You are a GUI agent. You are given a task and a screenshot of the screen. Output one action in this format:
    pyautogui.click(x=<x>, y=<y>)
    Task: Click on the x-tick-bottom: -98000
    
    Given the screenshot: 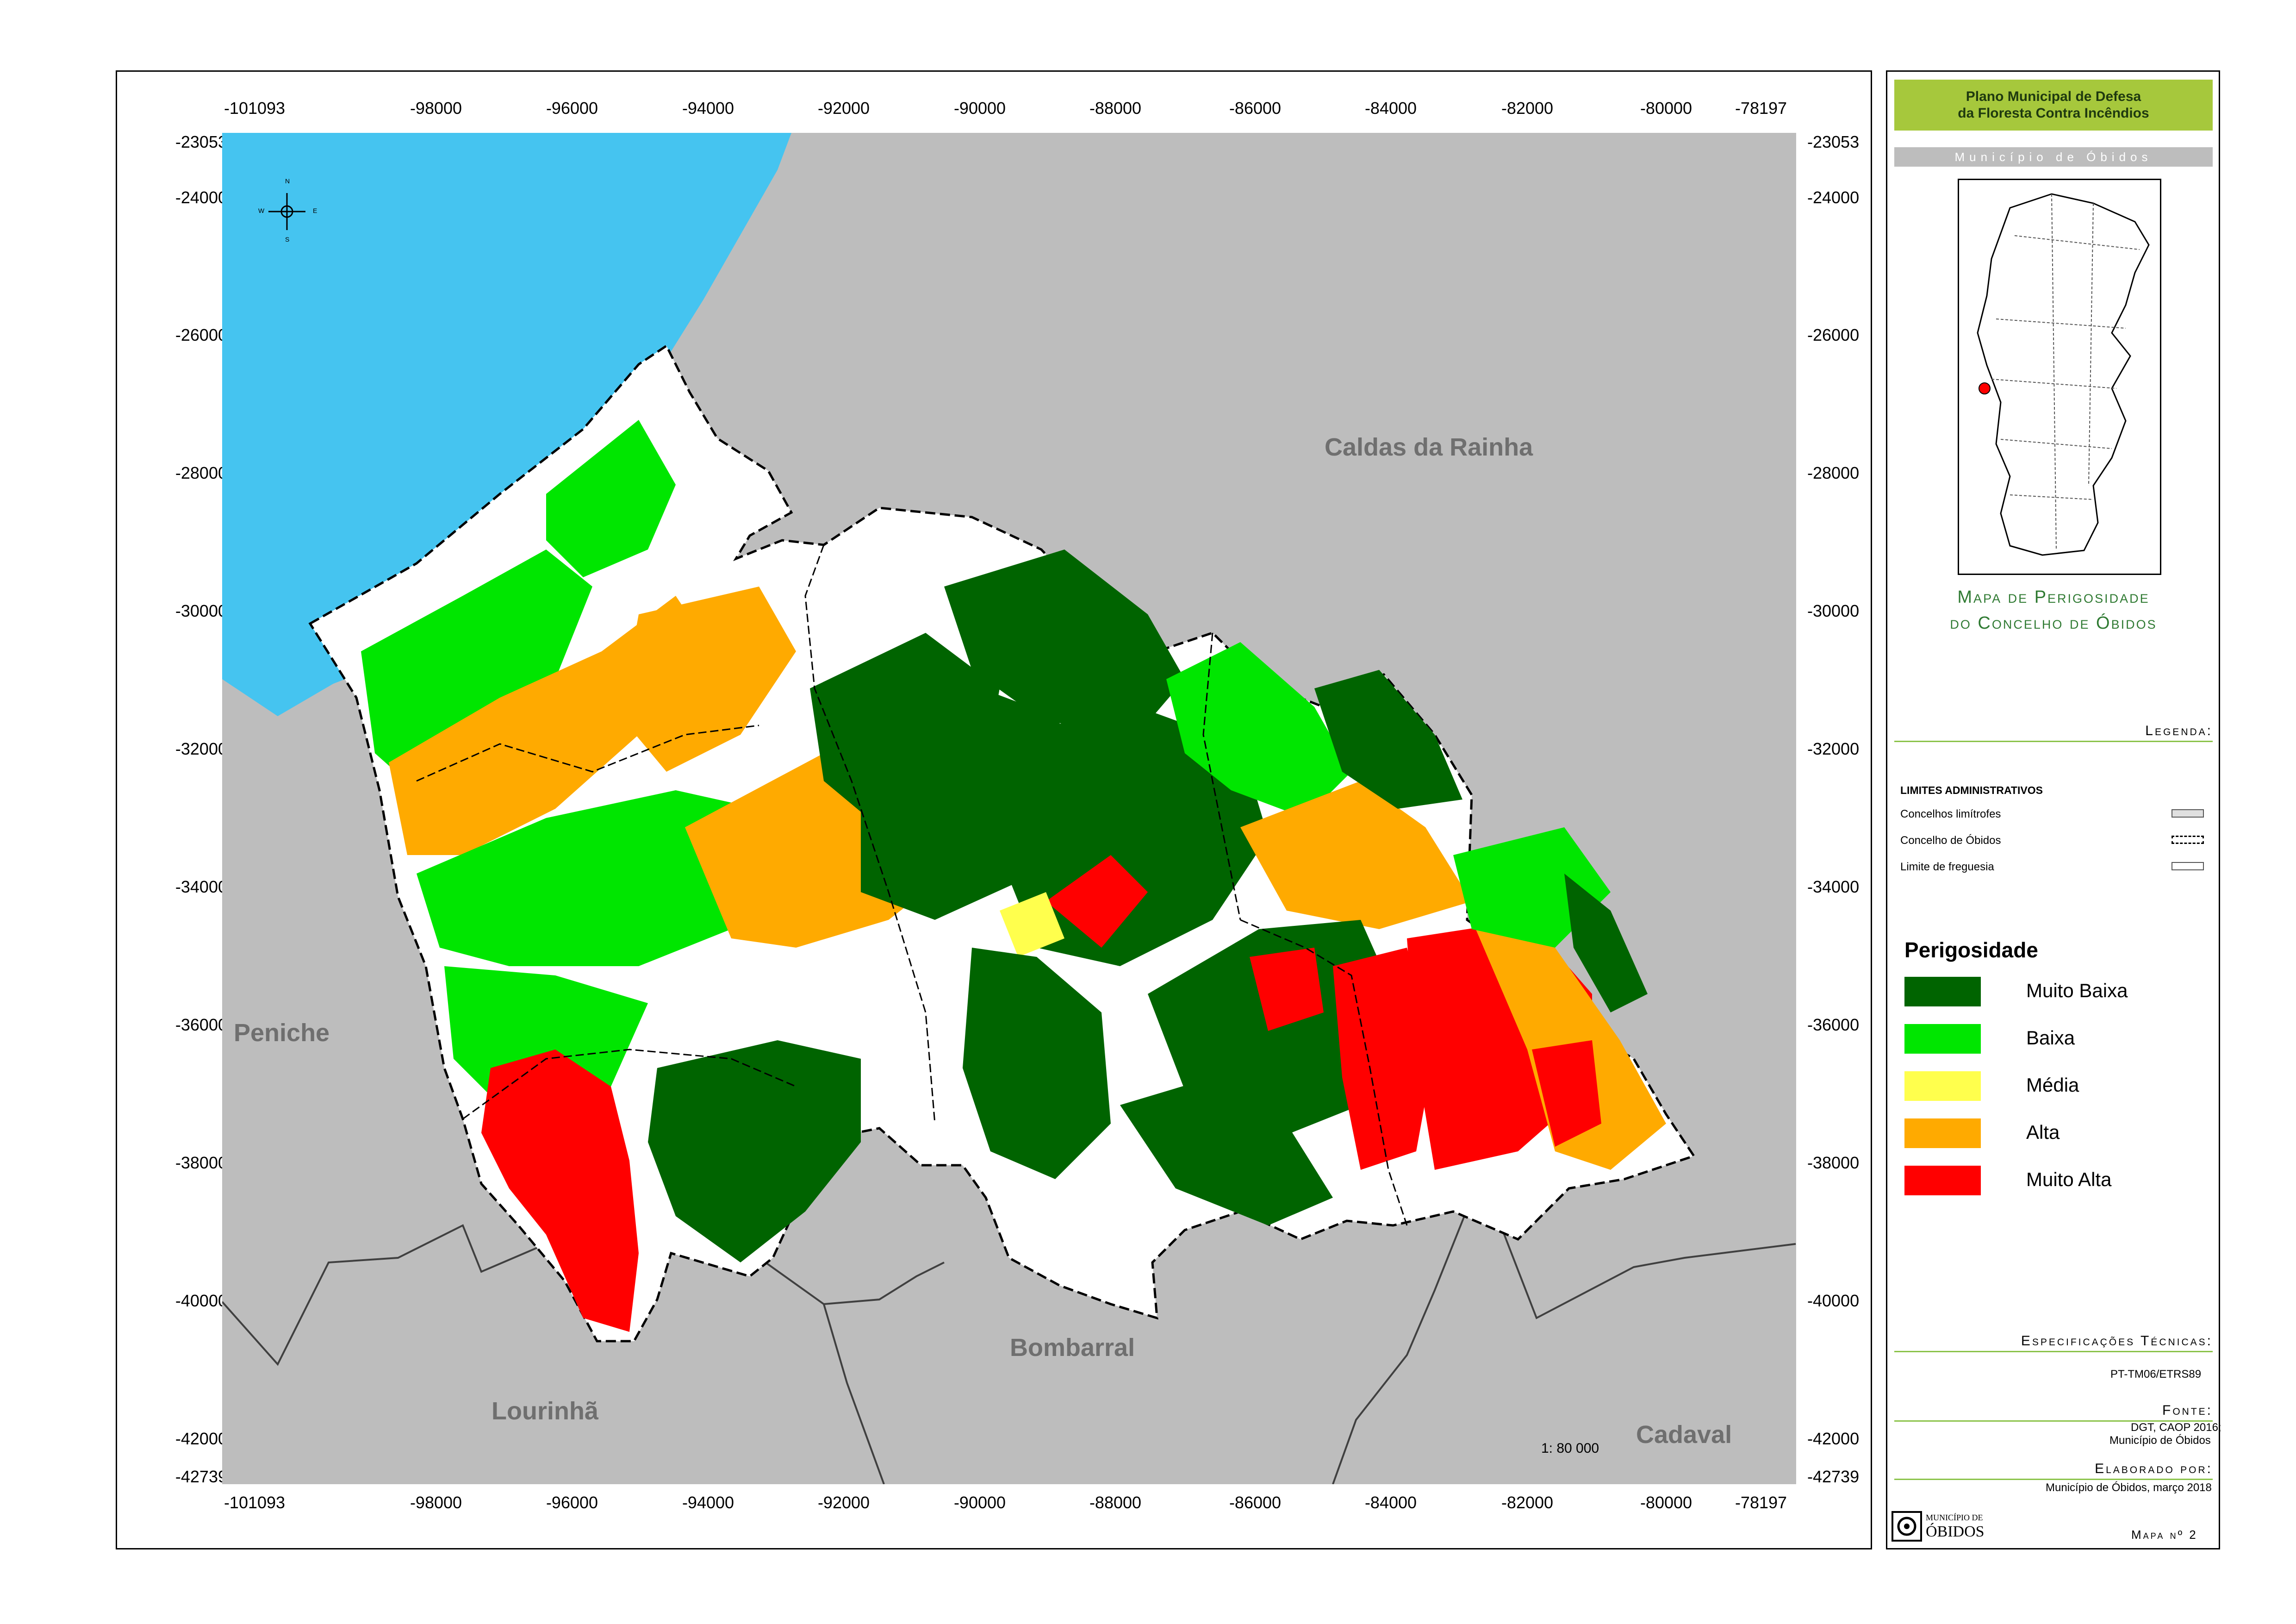 What is the action you would take?
    pyautogui.click(x=436, y=1502)
    